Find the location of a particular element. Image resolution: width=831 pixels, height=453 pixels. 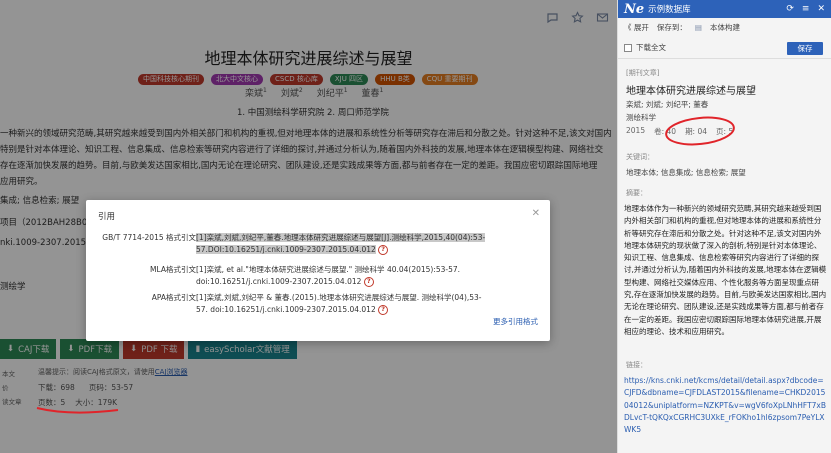

menu-icon: ≡ is located at coordinates (806, 9).